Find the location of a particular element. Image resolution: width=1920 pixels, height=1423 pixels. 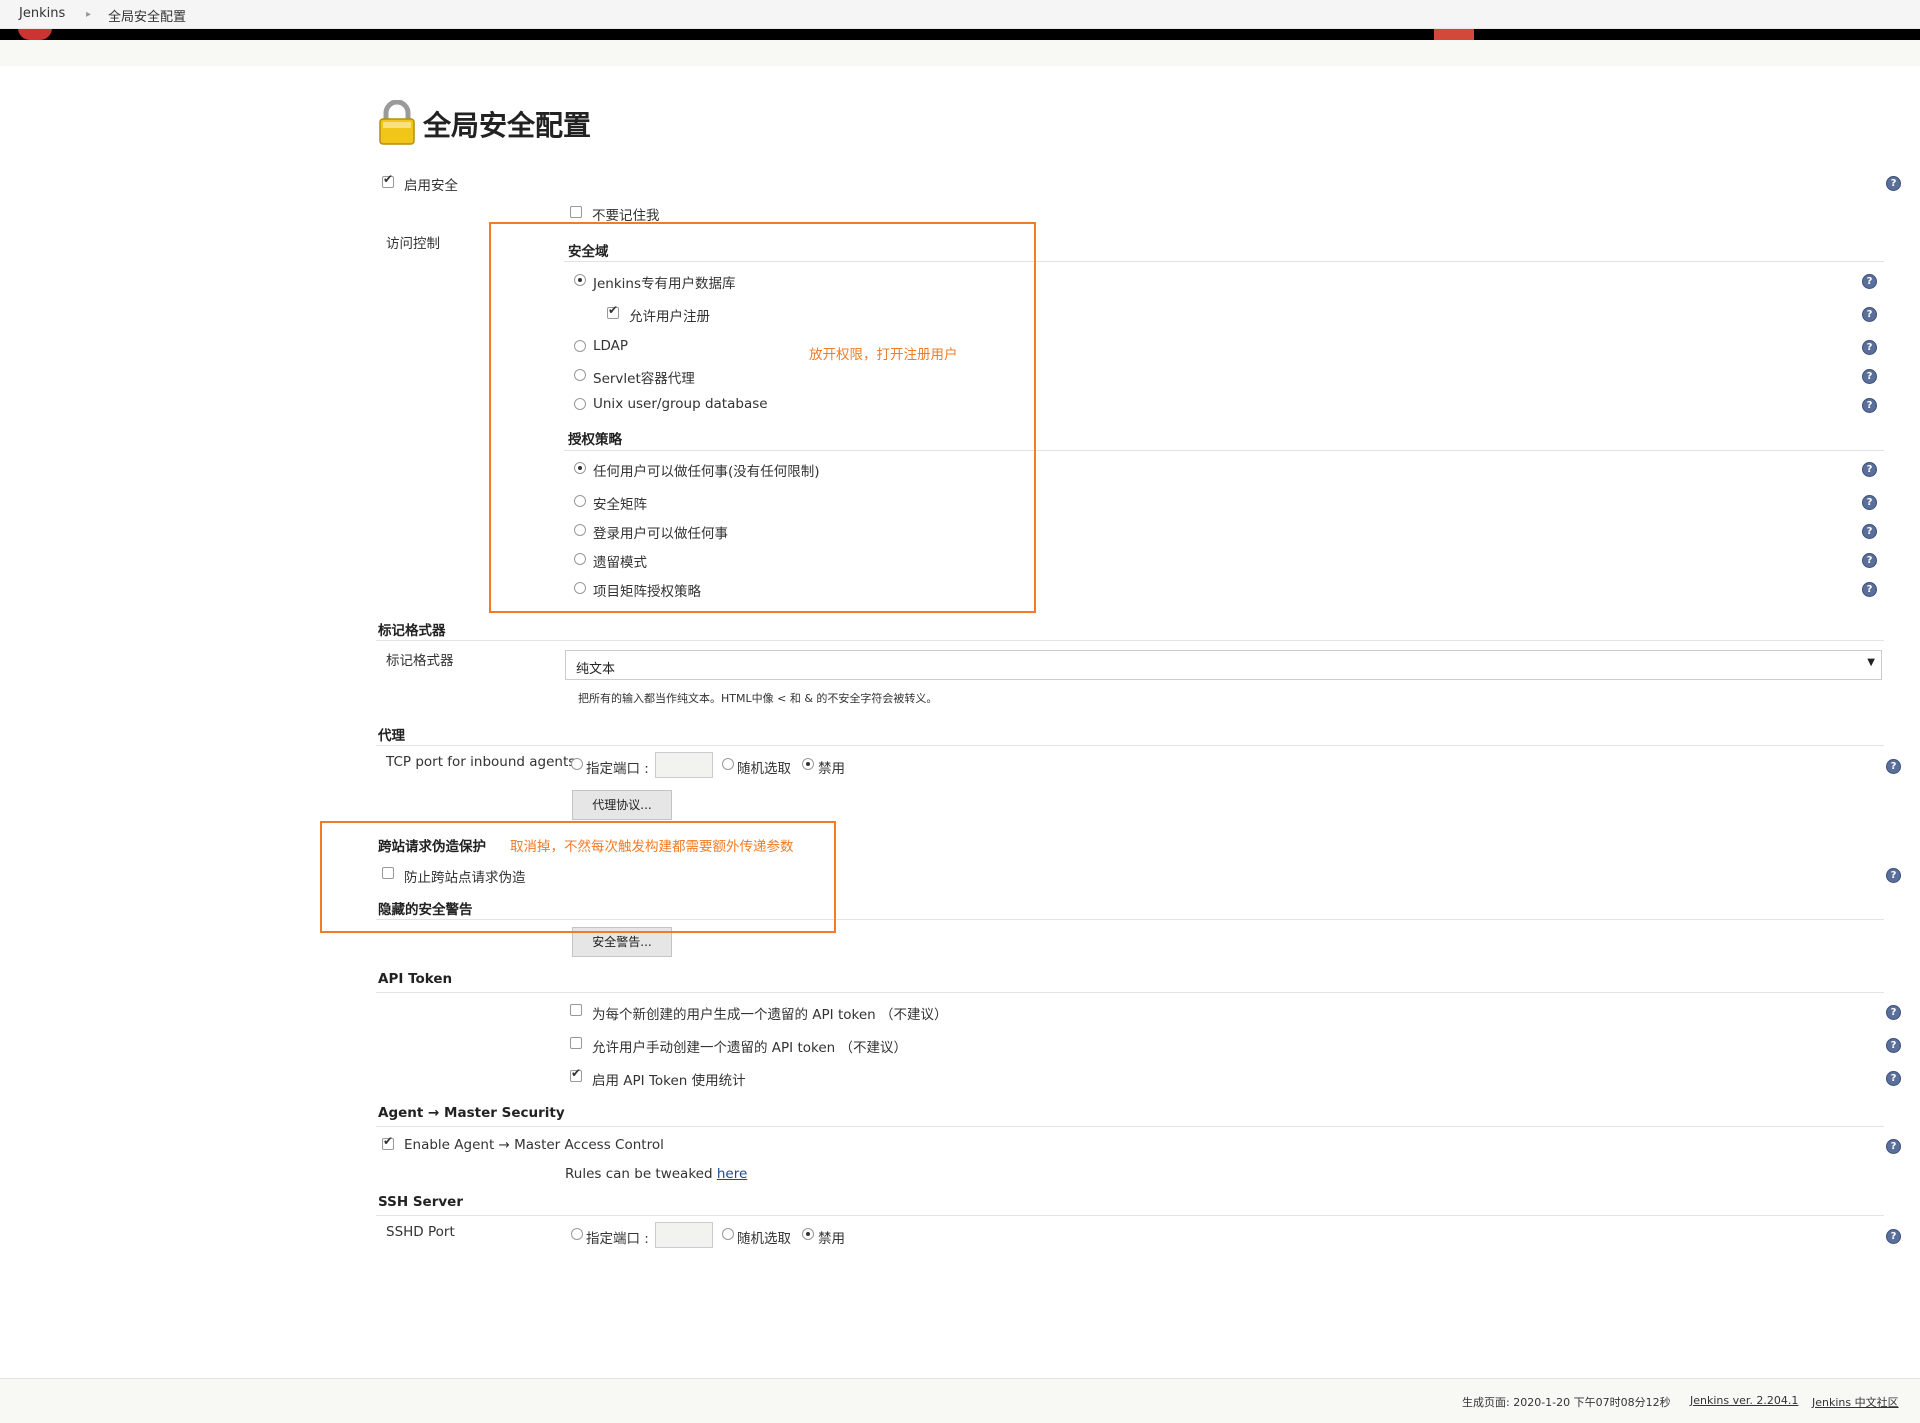

chevron-right-icon: ▸ is located at coordinates (89, 14).